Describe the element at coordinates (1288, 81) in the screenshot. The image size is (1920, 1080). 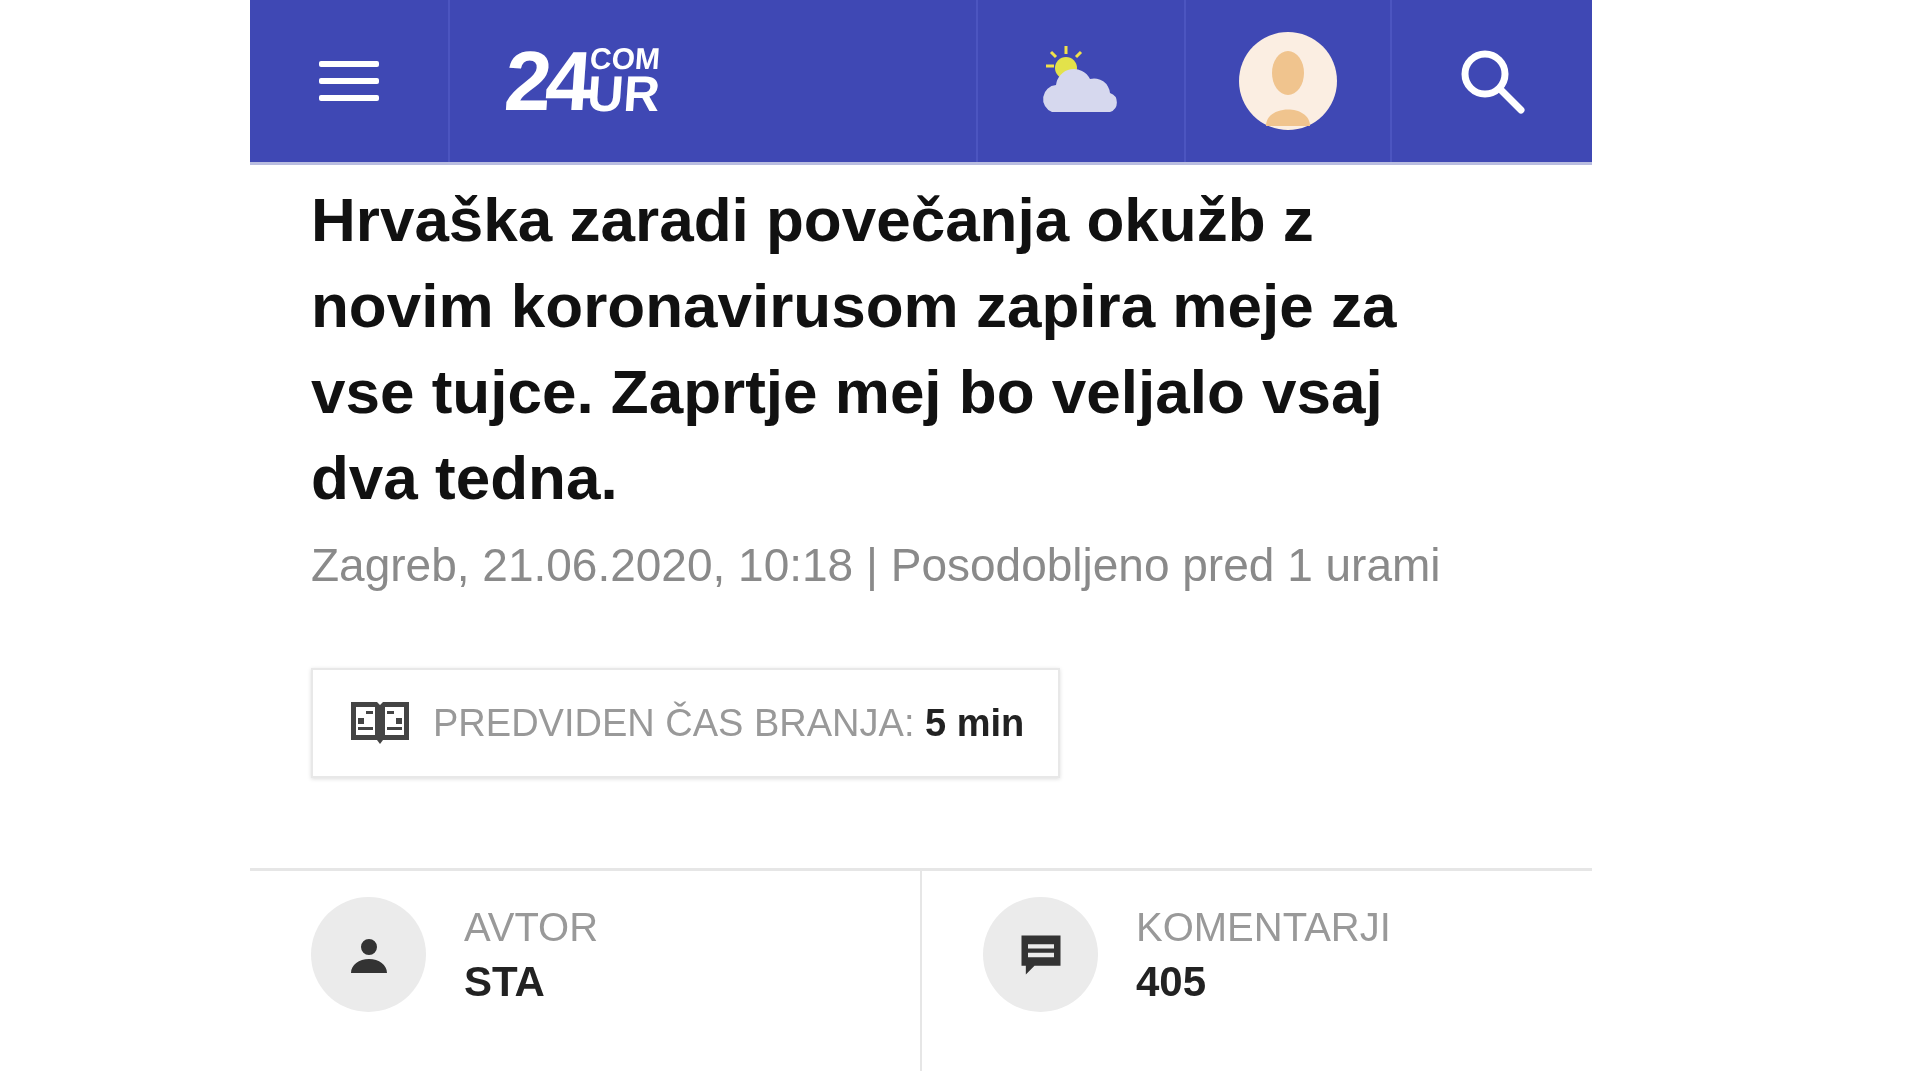
I see `avatar-icon` at that location.